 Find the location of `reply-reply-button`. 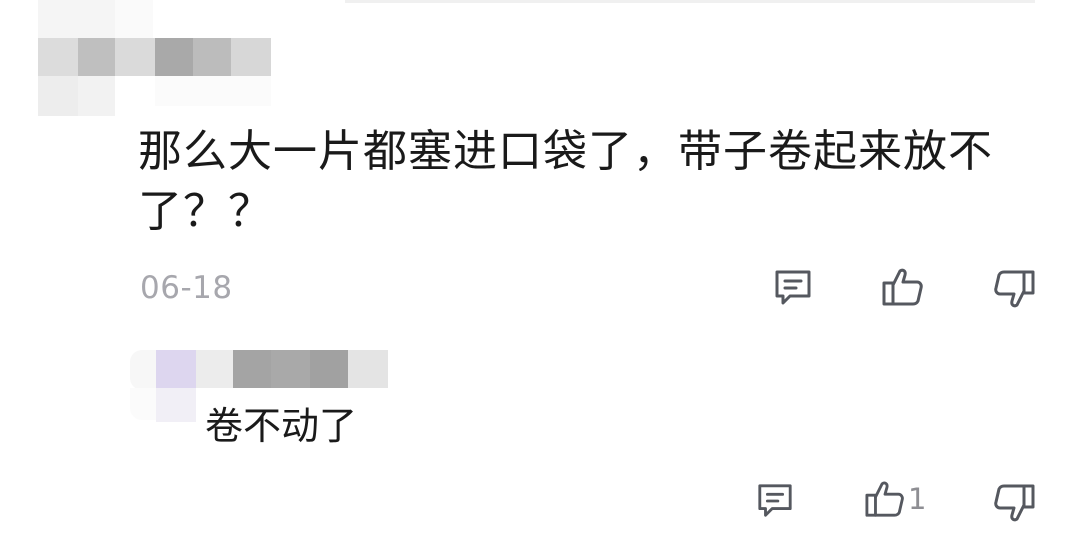

reply-reply-button is located at coordinates (775, 501).